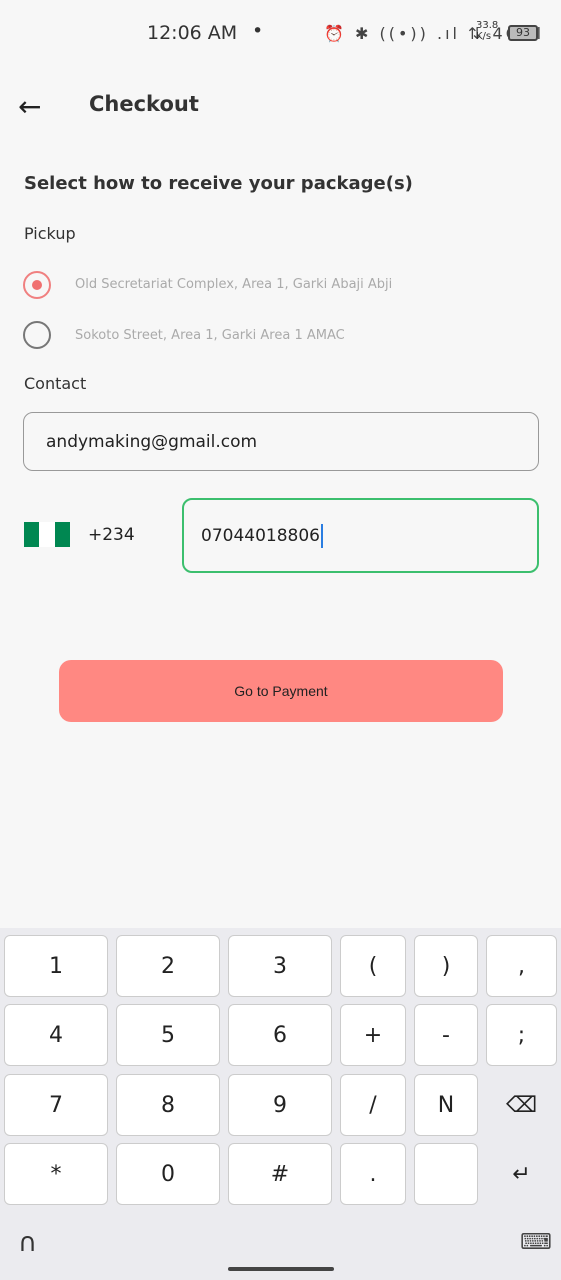 Image resolution: width=561 pixels, height=1280 pixels. I want to click on page-title: Checkout, so click(144, 104).